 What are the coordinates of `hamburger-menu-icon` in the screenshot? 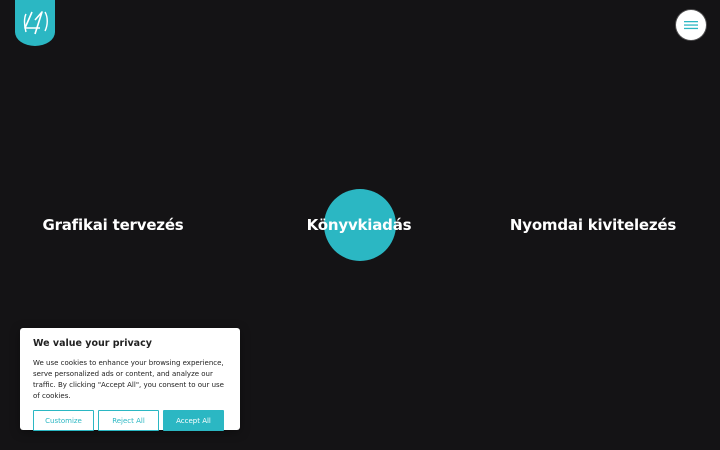 It's located at (691, 25).